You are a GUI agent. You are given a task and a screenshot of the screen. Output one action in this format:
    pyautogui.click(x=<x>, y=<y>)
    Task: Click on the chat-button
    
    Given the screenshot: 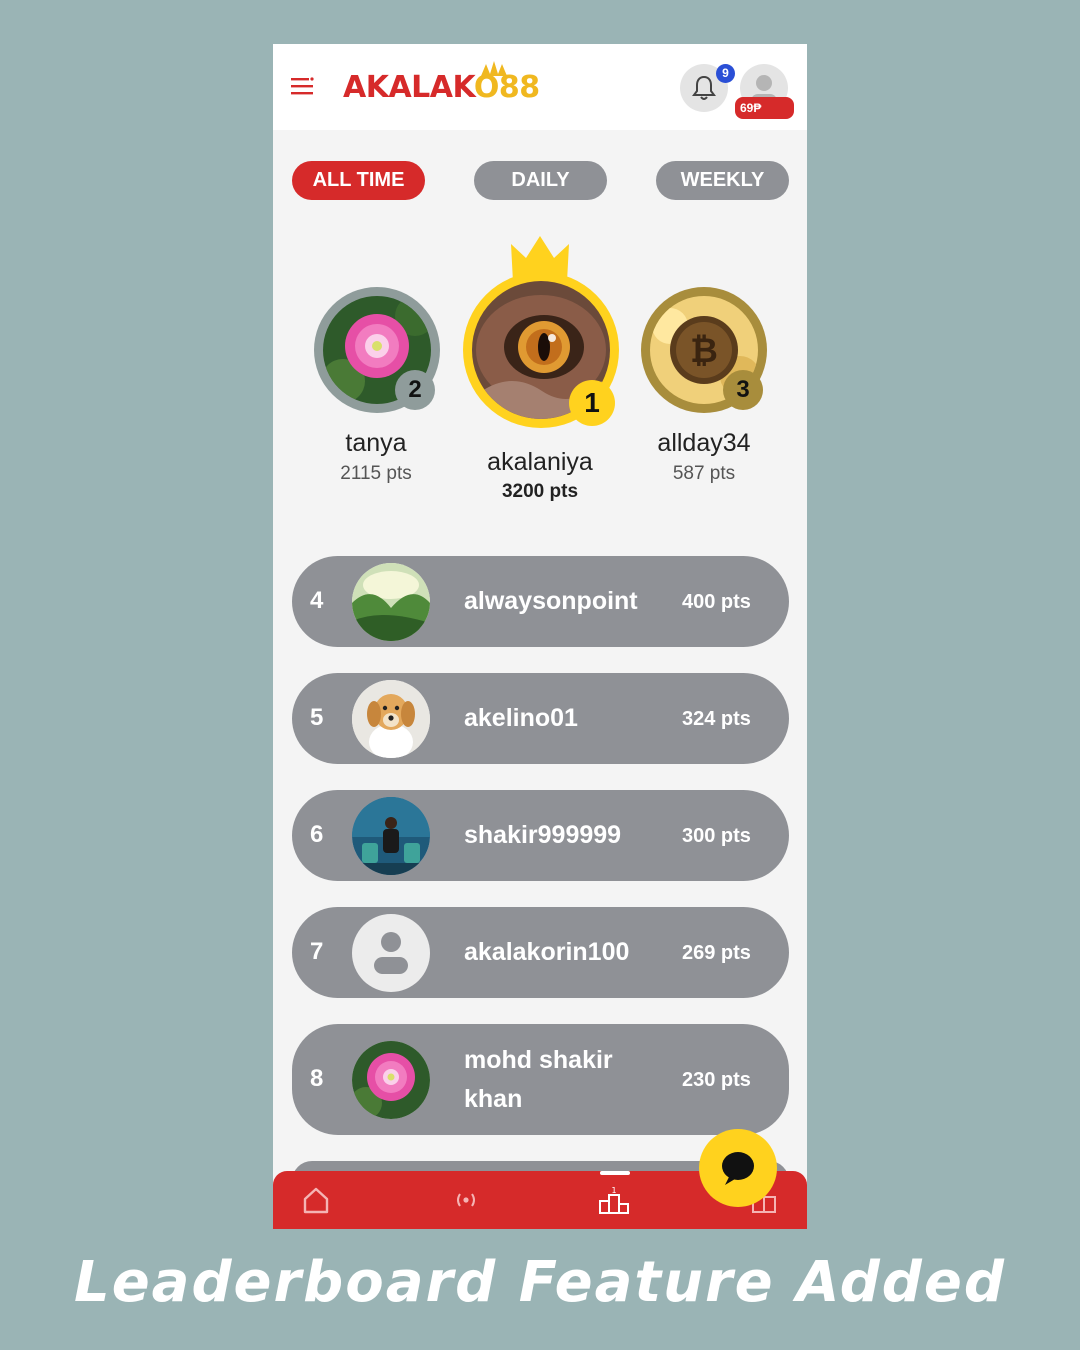 What is the action you would take?
    pyautogui.click(x=738, y=1168)
    